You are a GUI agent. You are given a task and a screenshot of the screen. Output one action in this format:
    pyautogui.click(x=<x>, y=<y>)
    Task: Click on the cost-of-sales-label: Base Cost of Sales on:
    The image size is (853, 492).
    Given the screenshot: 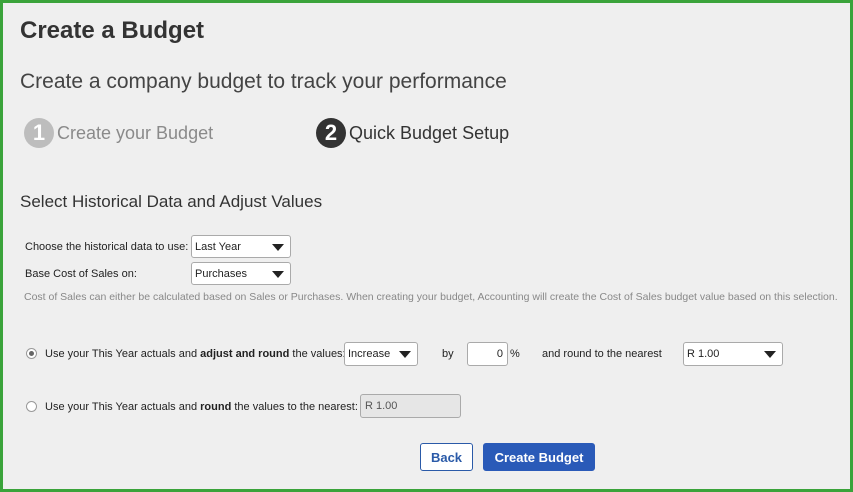 What is the action you would take?
    pyautogui.click(x=81, y=274)
    